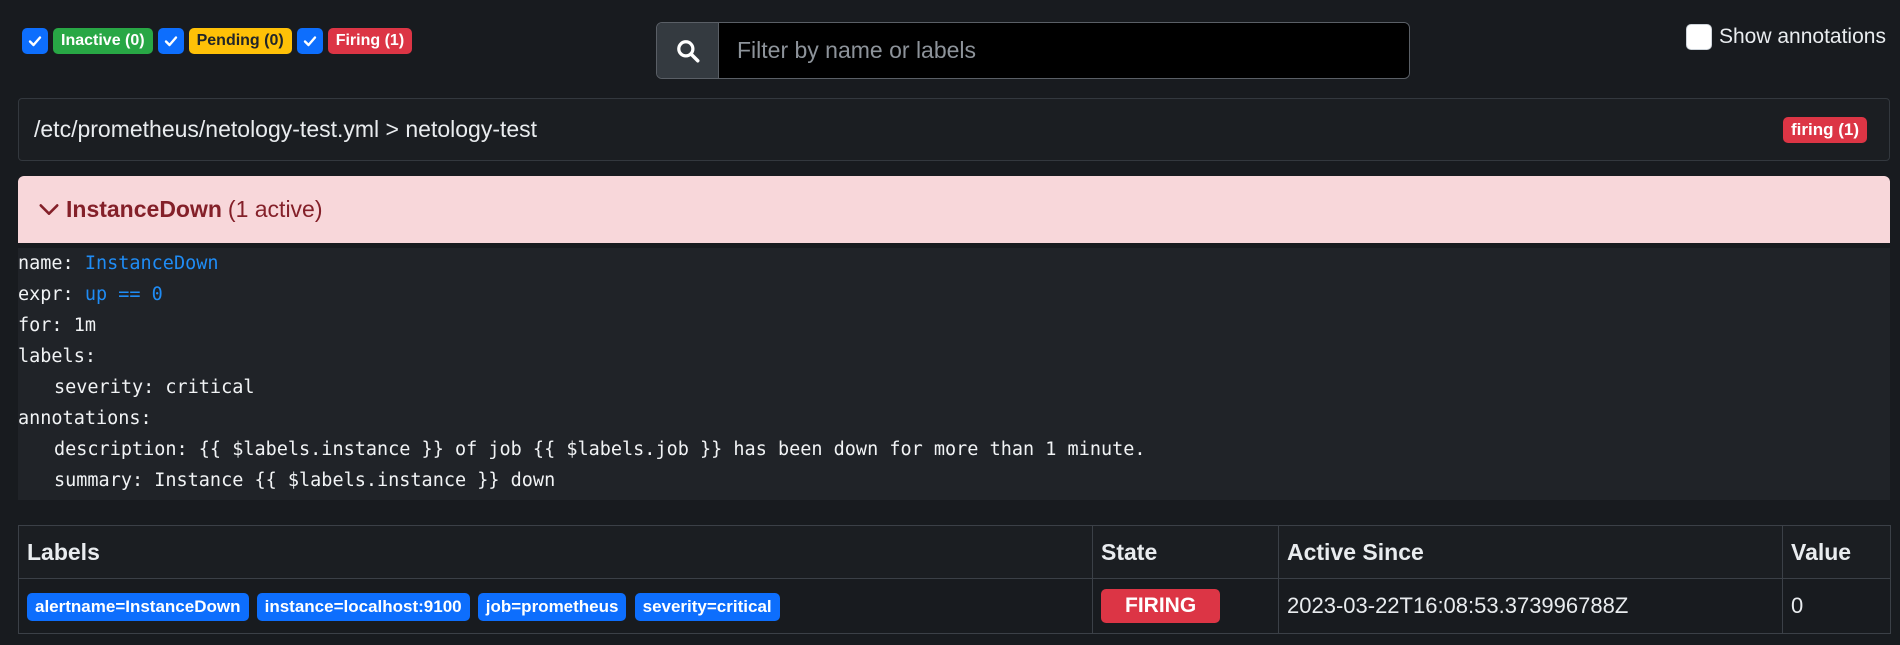 The width and height of the screenshot is (1900, 645). I want to click on show-annotations-toggle: Show annotations, so click(1786, 37).